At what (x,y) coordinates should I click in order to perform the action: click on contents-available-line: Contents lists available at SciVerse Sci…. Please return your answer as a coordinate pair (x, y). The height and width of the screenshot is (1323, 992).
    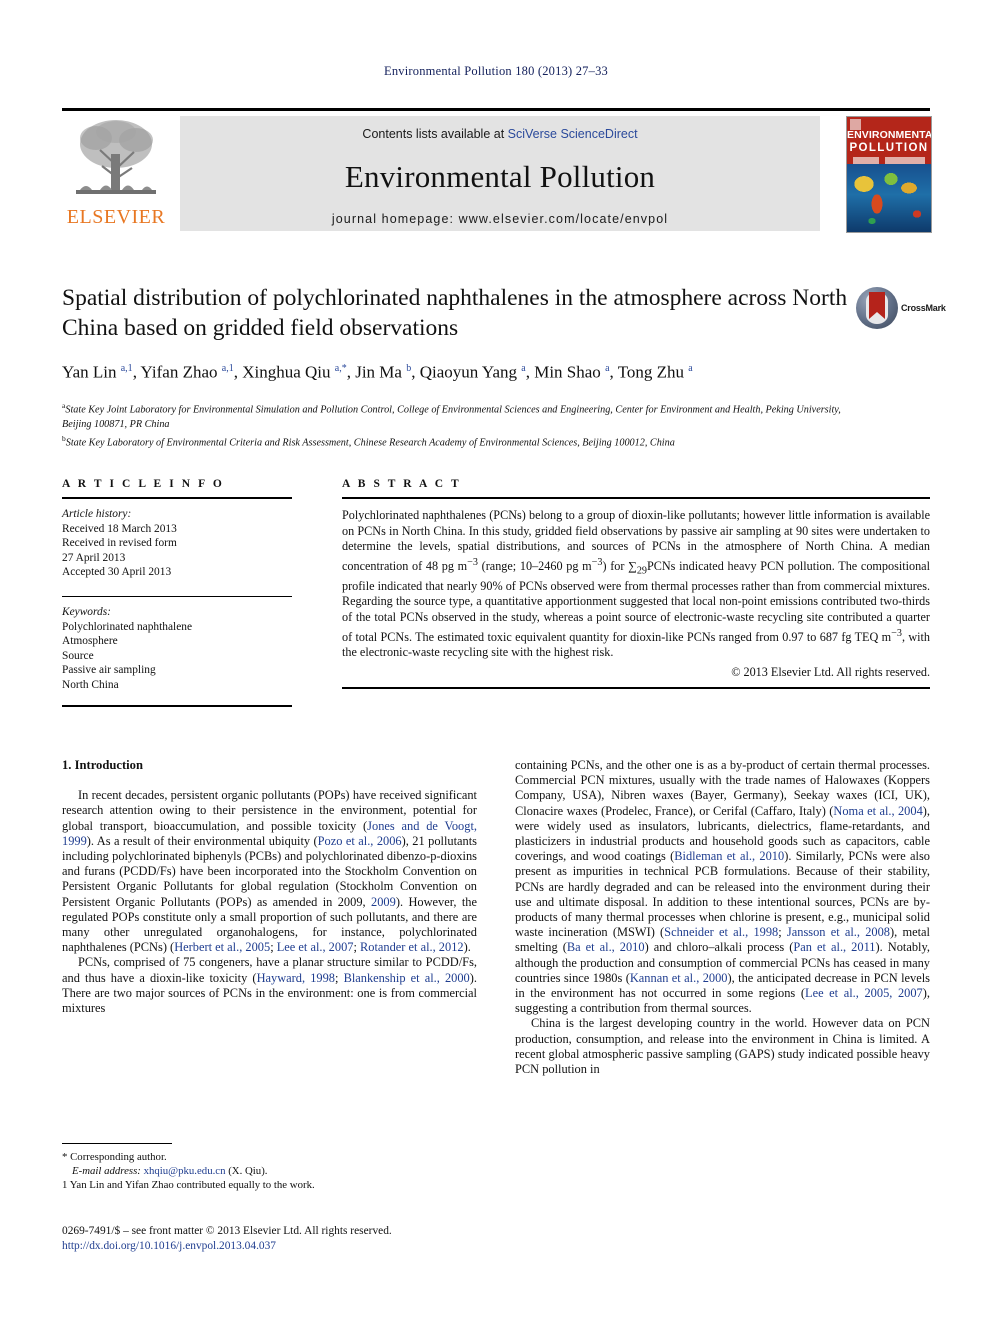
    Looking at the image, I should click on (499, 134).